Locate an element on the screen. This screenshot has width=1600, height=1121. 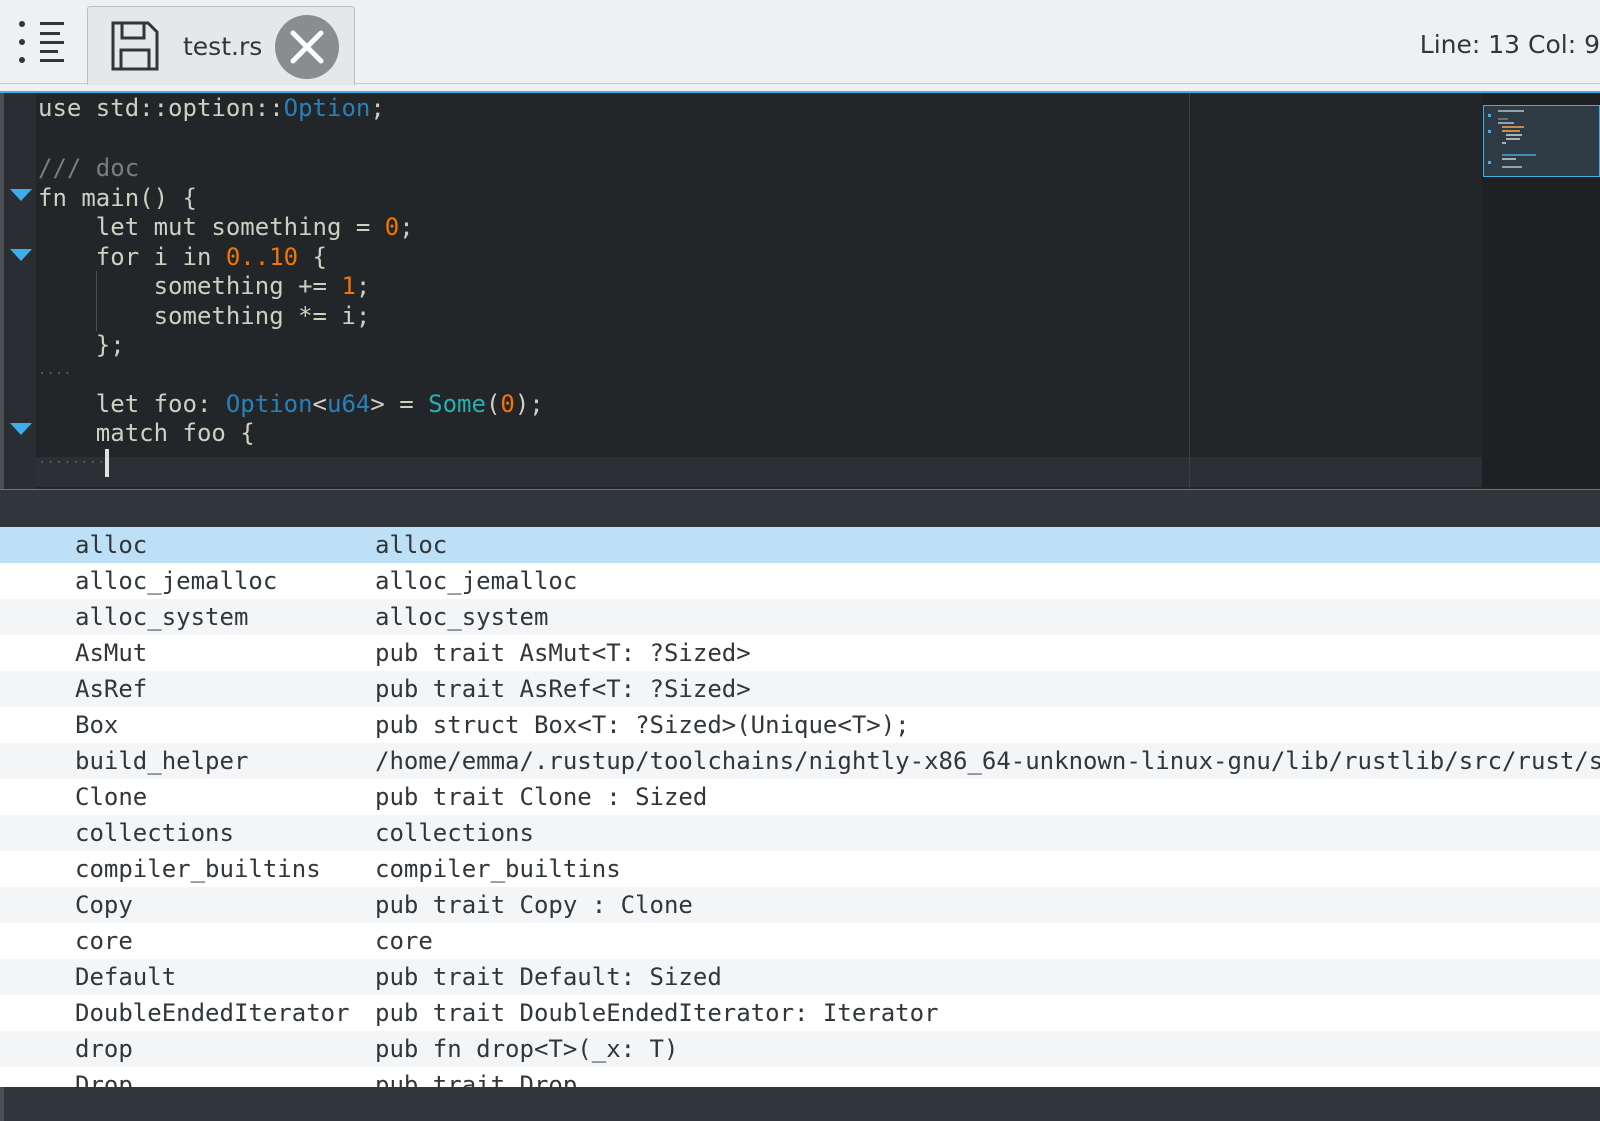
completion-item: alloc_system alloc_system is located at coordinates (800, 617).